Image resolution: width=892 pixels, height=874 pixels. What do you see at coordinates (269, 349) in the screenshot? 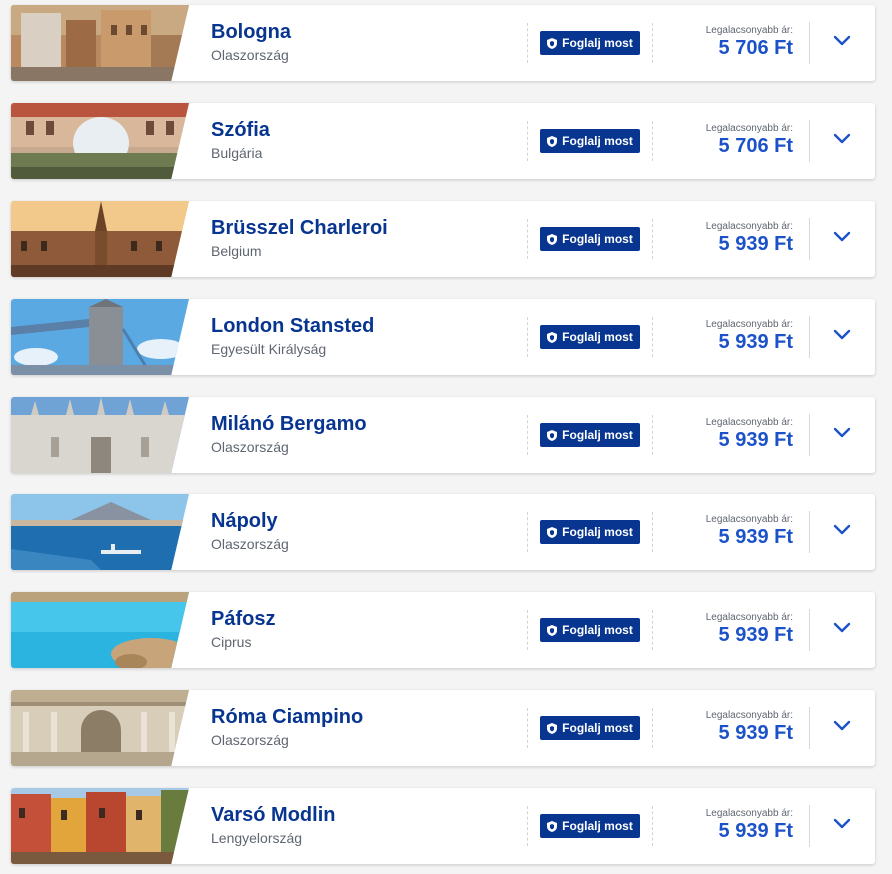
I see `destination-country: Egyesült Királyság` at bounding box center [269, 349].